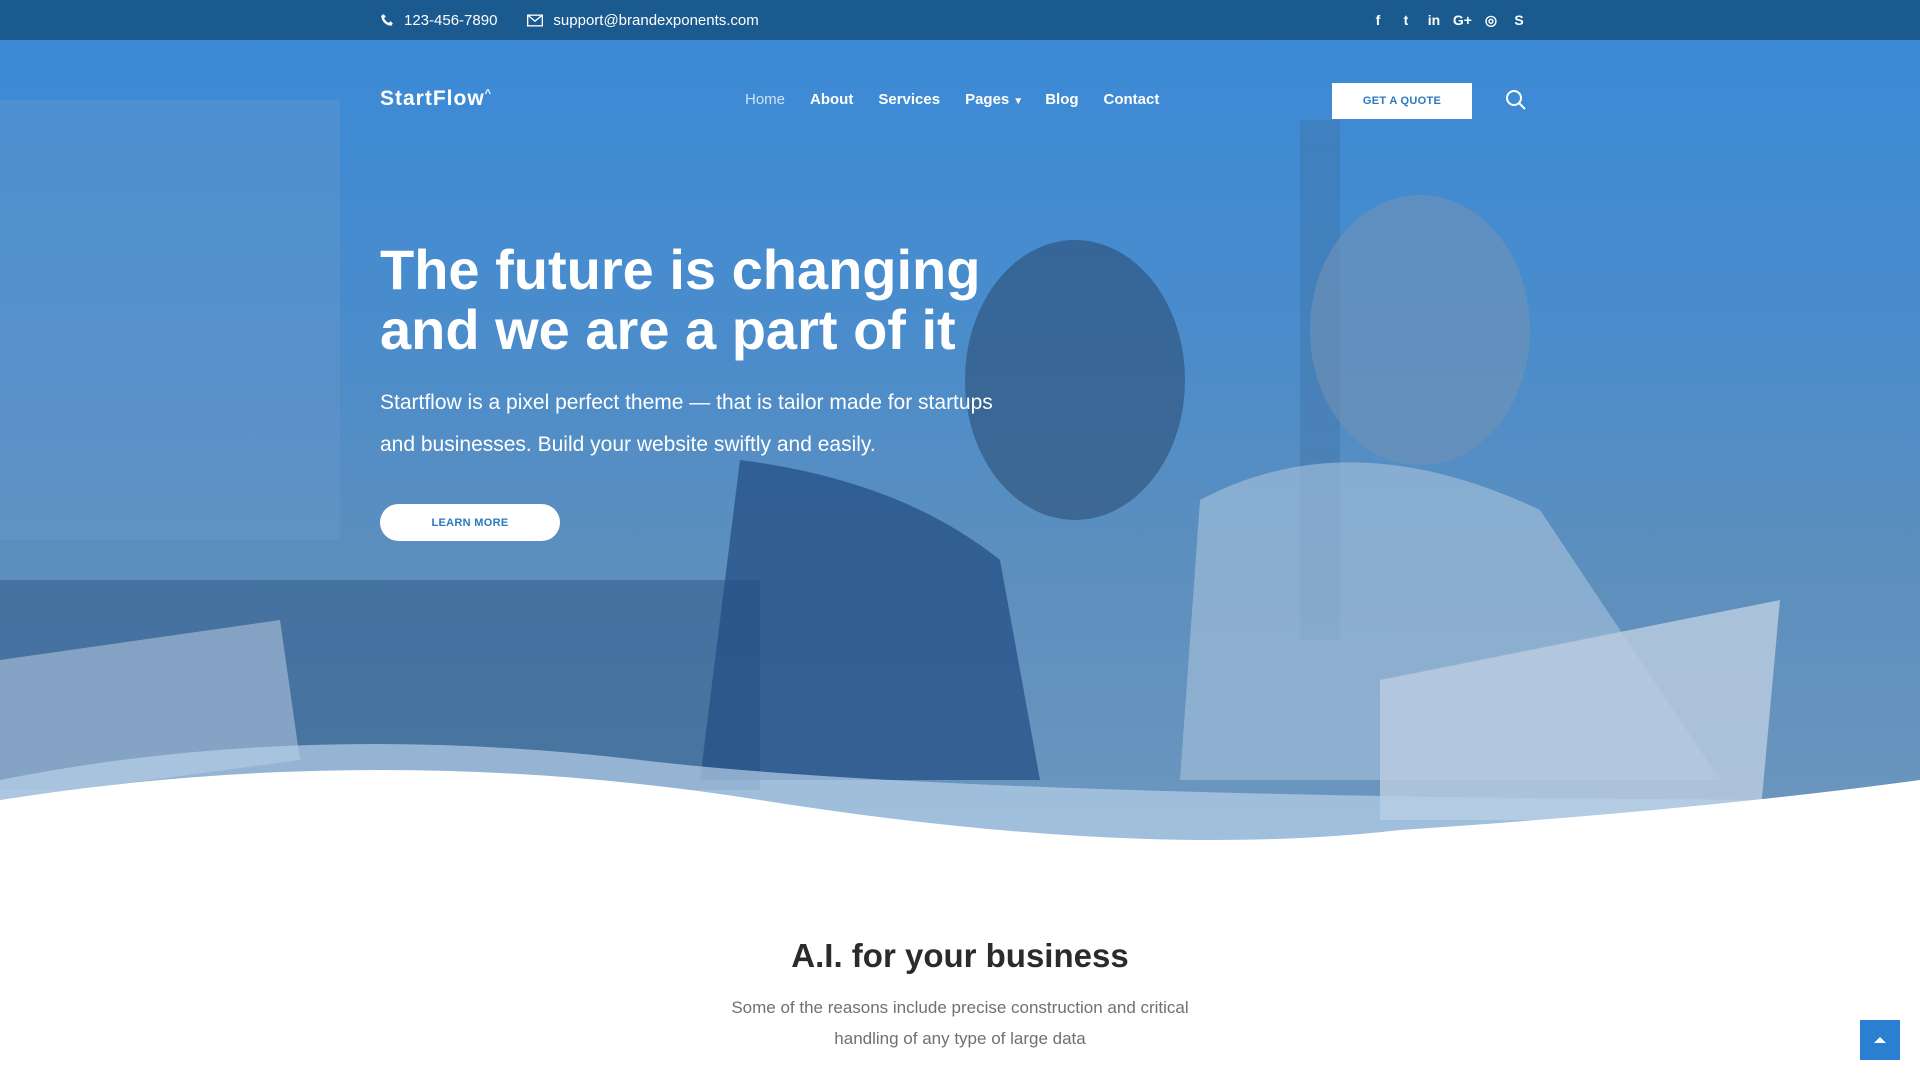 The height and width of the screenshot is (1080, 1920). I want to click on get-a-quote-button: GET A QUOTE, so click(1402, 101).